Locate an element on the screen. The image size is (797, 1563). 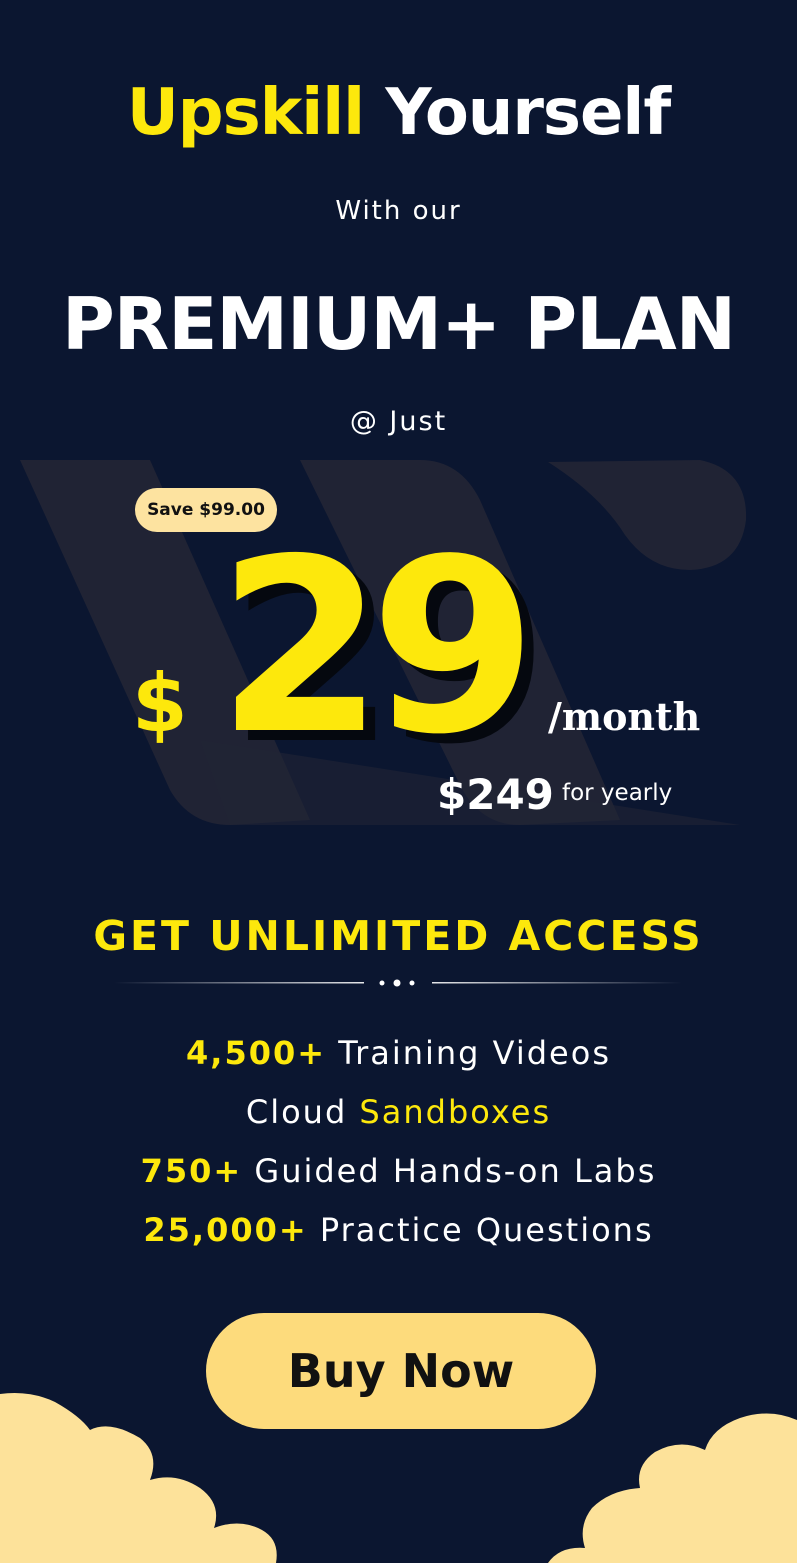
yearly-price: $249 is located at coordinates (495, 794).